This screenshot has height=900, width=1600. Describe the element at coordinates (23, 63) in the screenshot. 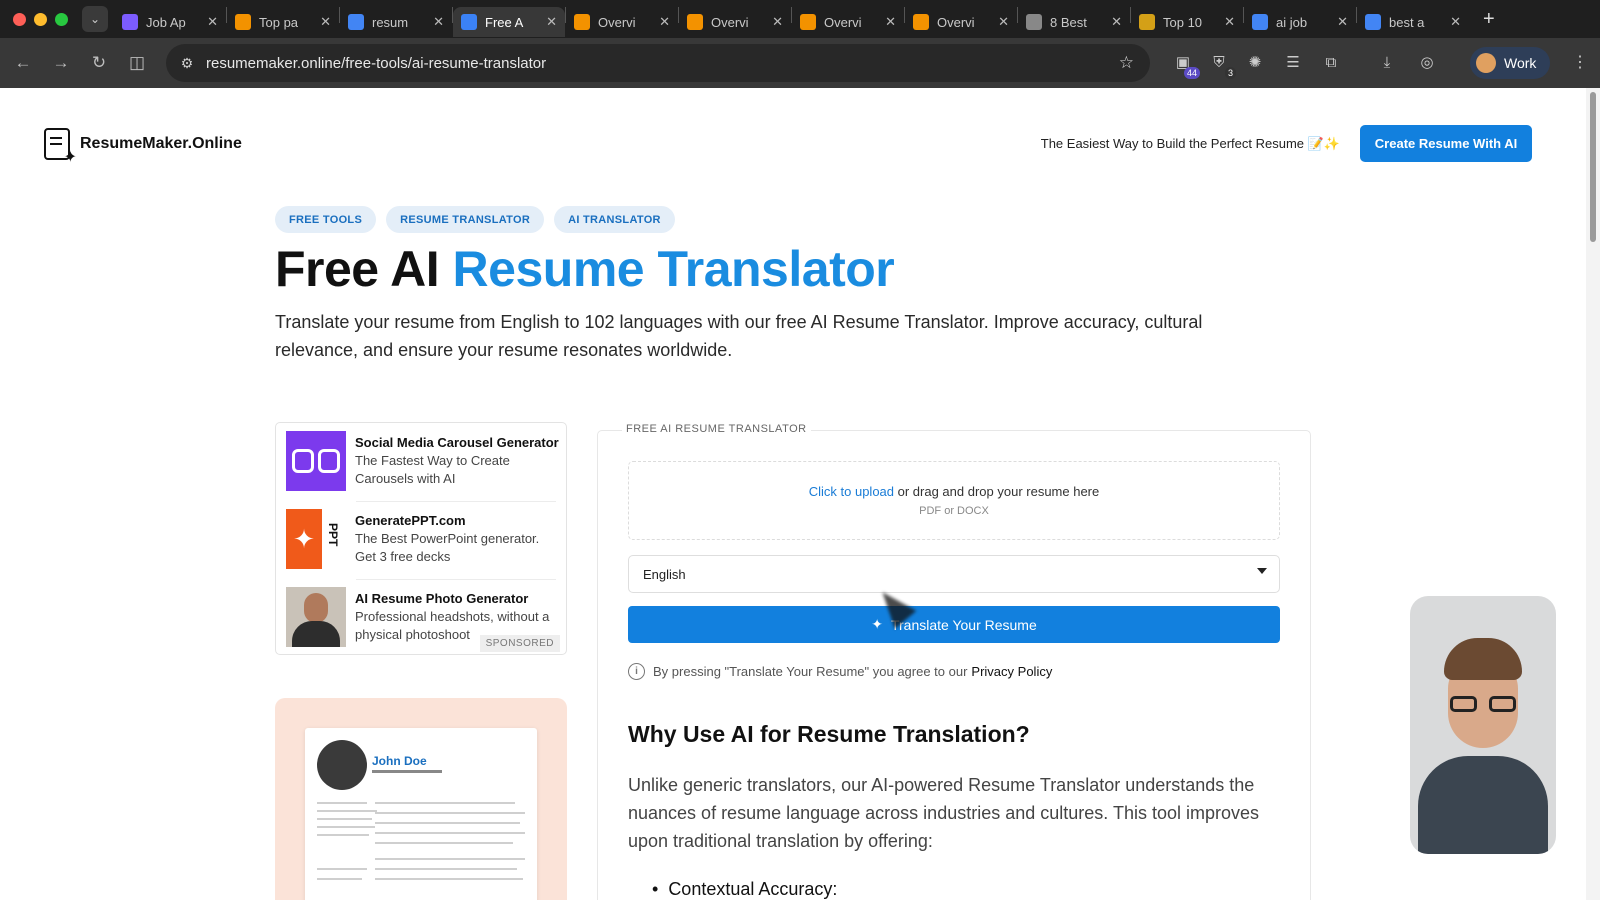

I see `back-button: ←` at that location.